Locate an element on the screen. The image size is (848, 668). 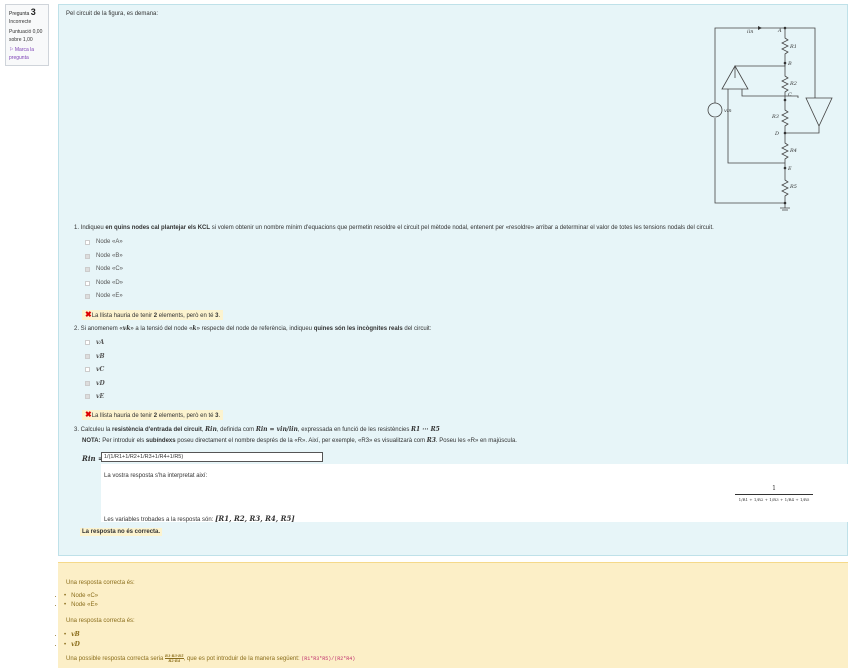
q3-result: La resposta no és correcta. is located at coordinates (121, 532).